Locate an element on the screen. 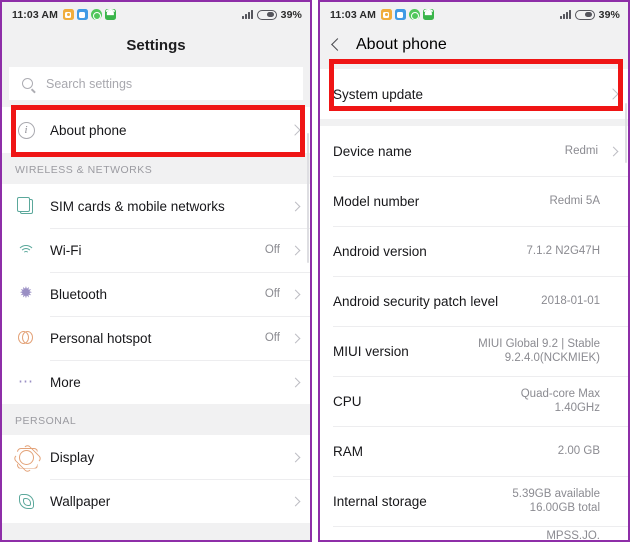  about-row-ram: RAM 2.00 GB is located at coordinates (474, 451).